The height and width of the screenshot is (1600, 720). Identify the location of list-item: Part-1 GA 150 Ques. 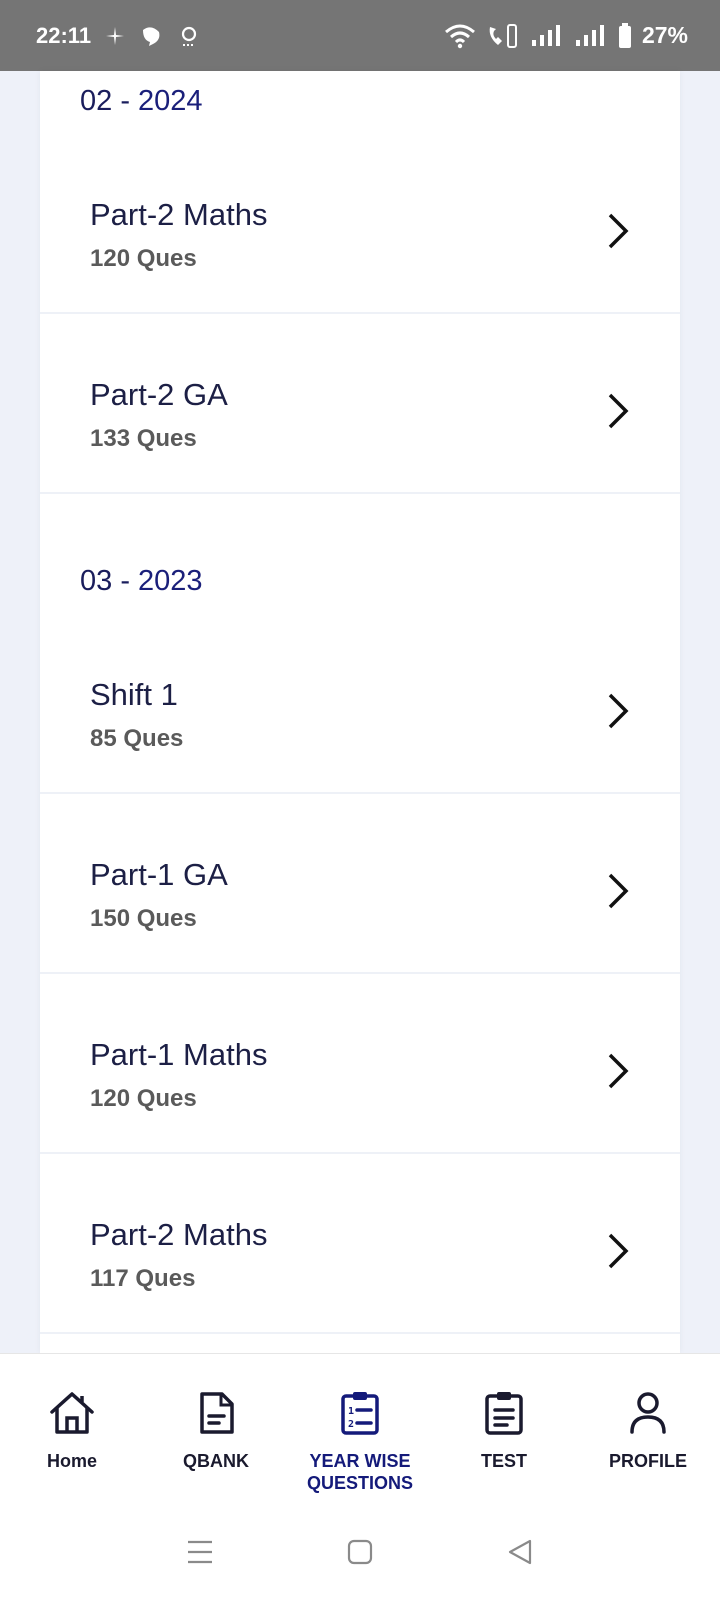
(360, 884).